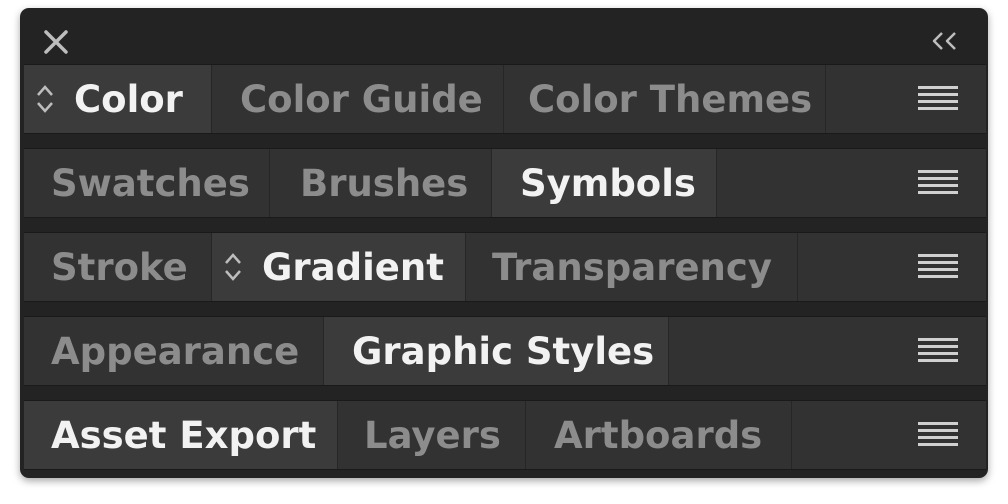  I want to click on tab-brushes: Brushes, so click(381, 183).